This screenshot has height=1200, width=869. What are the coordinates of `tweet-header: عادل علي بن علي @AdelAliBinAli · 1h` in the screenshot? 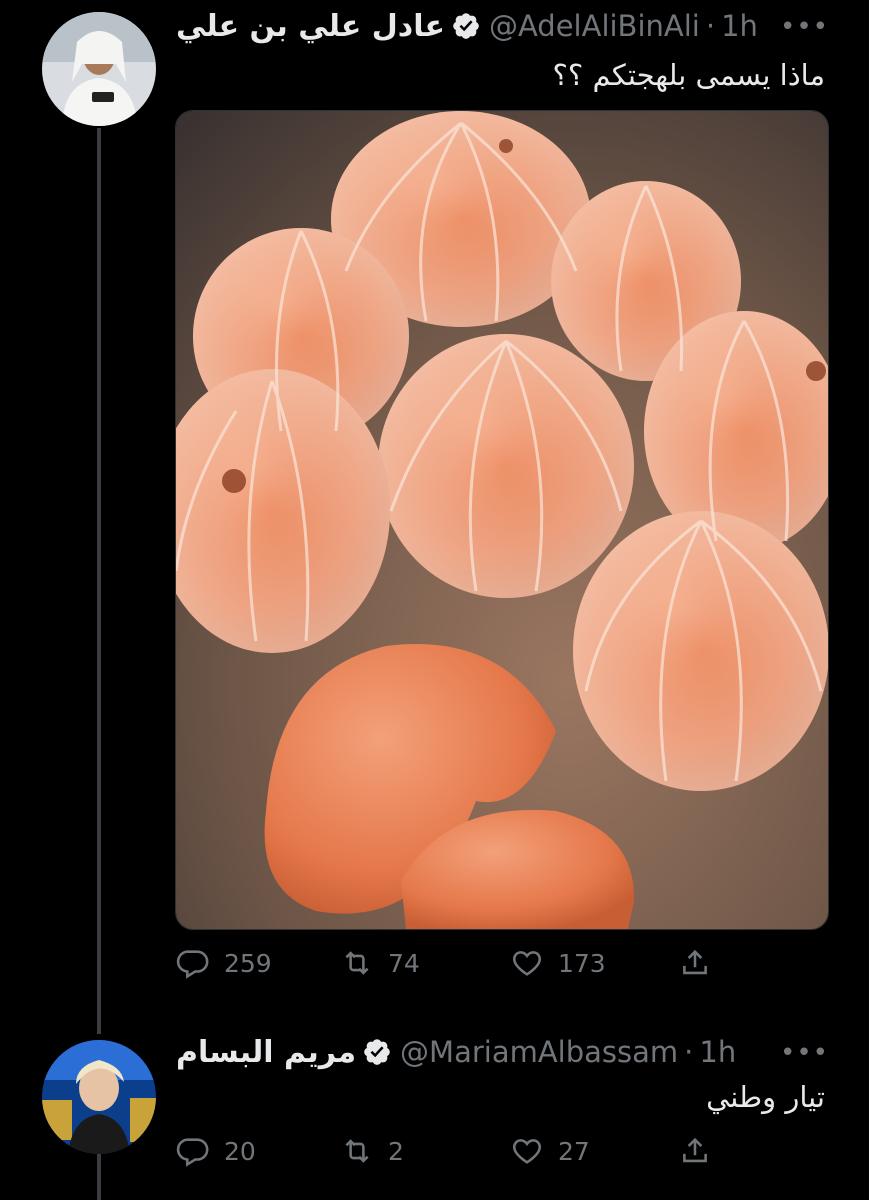 It's located at (500, 26).